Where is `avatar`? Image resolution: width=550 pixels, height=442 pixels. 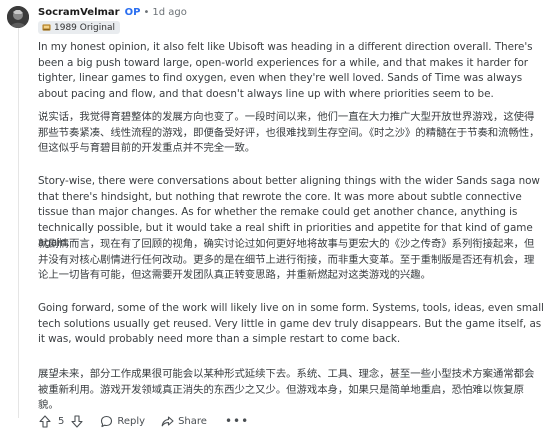 avatar is located at coordinates (18, 17).